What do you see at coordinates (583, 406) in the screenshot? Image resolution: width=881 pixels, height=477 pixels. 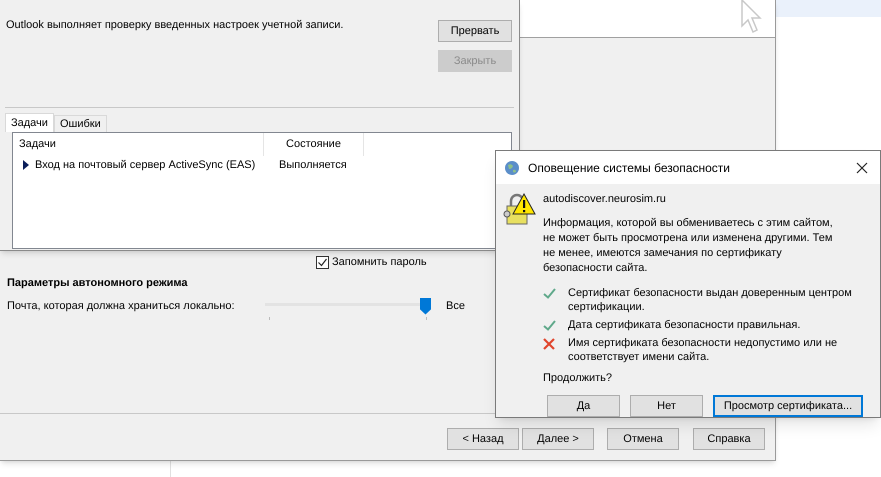 I see `dialog-button: Да` at bounding box center [583, 406].